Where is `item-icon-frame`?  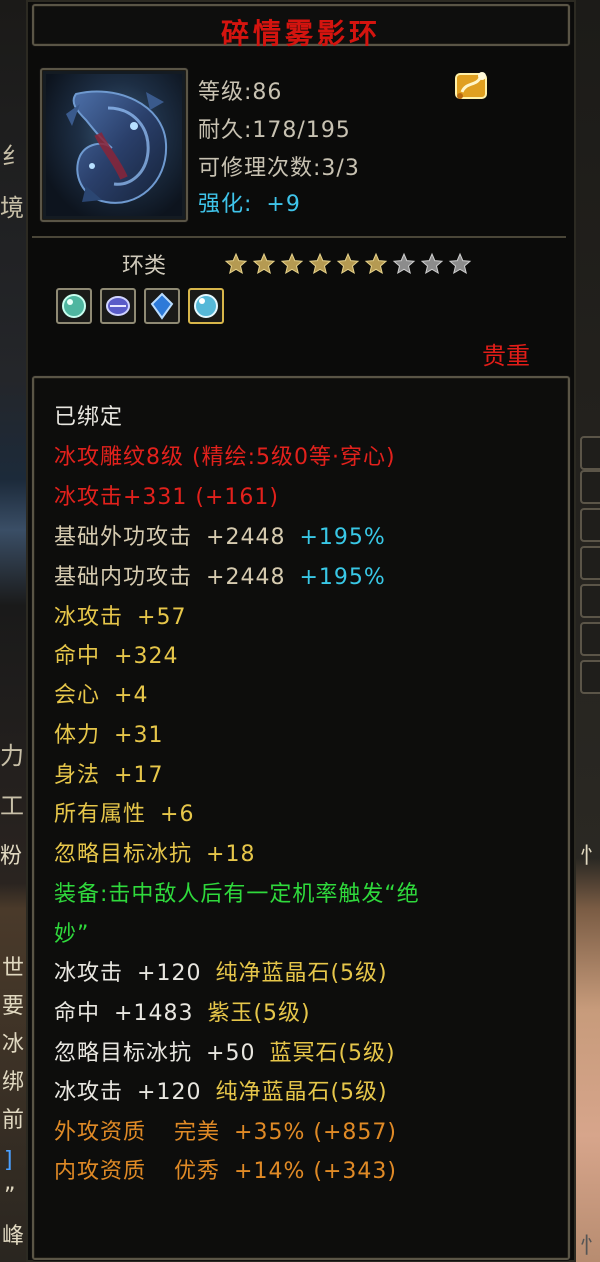 item-icon-frame is located at coordinates (114, 145).